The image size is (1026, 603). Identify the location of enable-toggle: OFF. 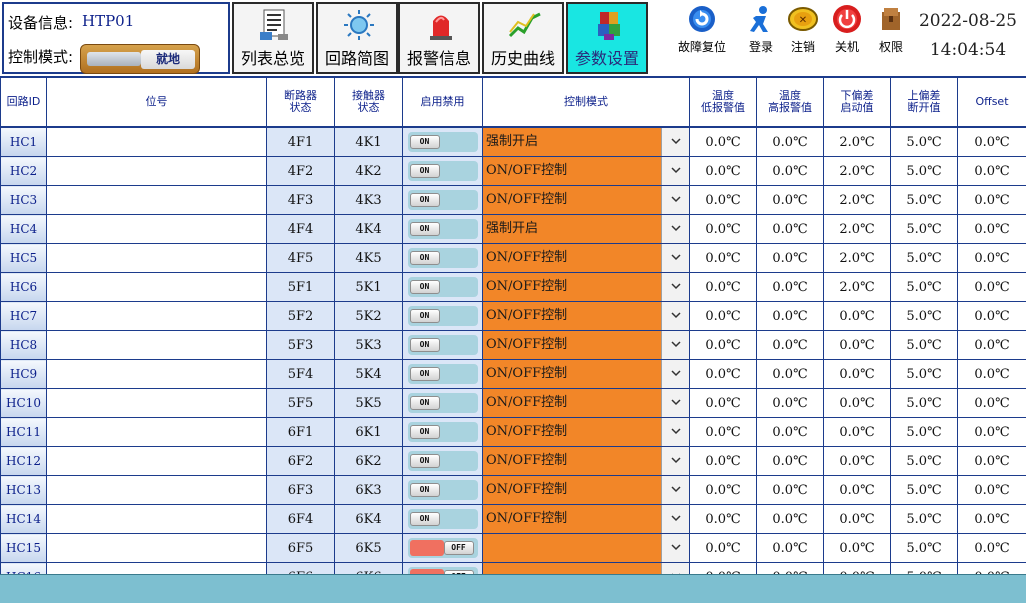
(442, 548).